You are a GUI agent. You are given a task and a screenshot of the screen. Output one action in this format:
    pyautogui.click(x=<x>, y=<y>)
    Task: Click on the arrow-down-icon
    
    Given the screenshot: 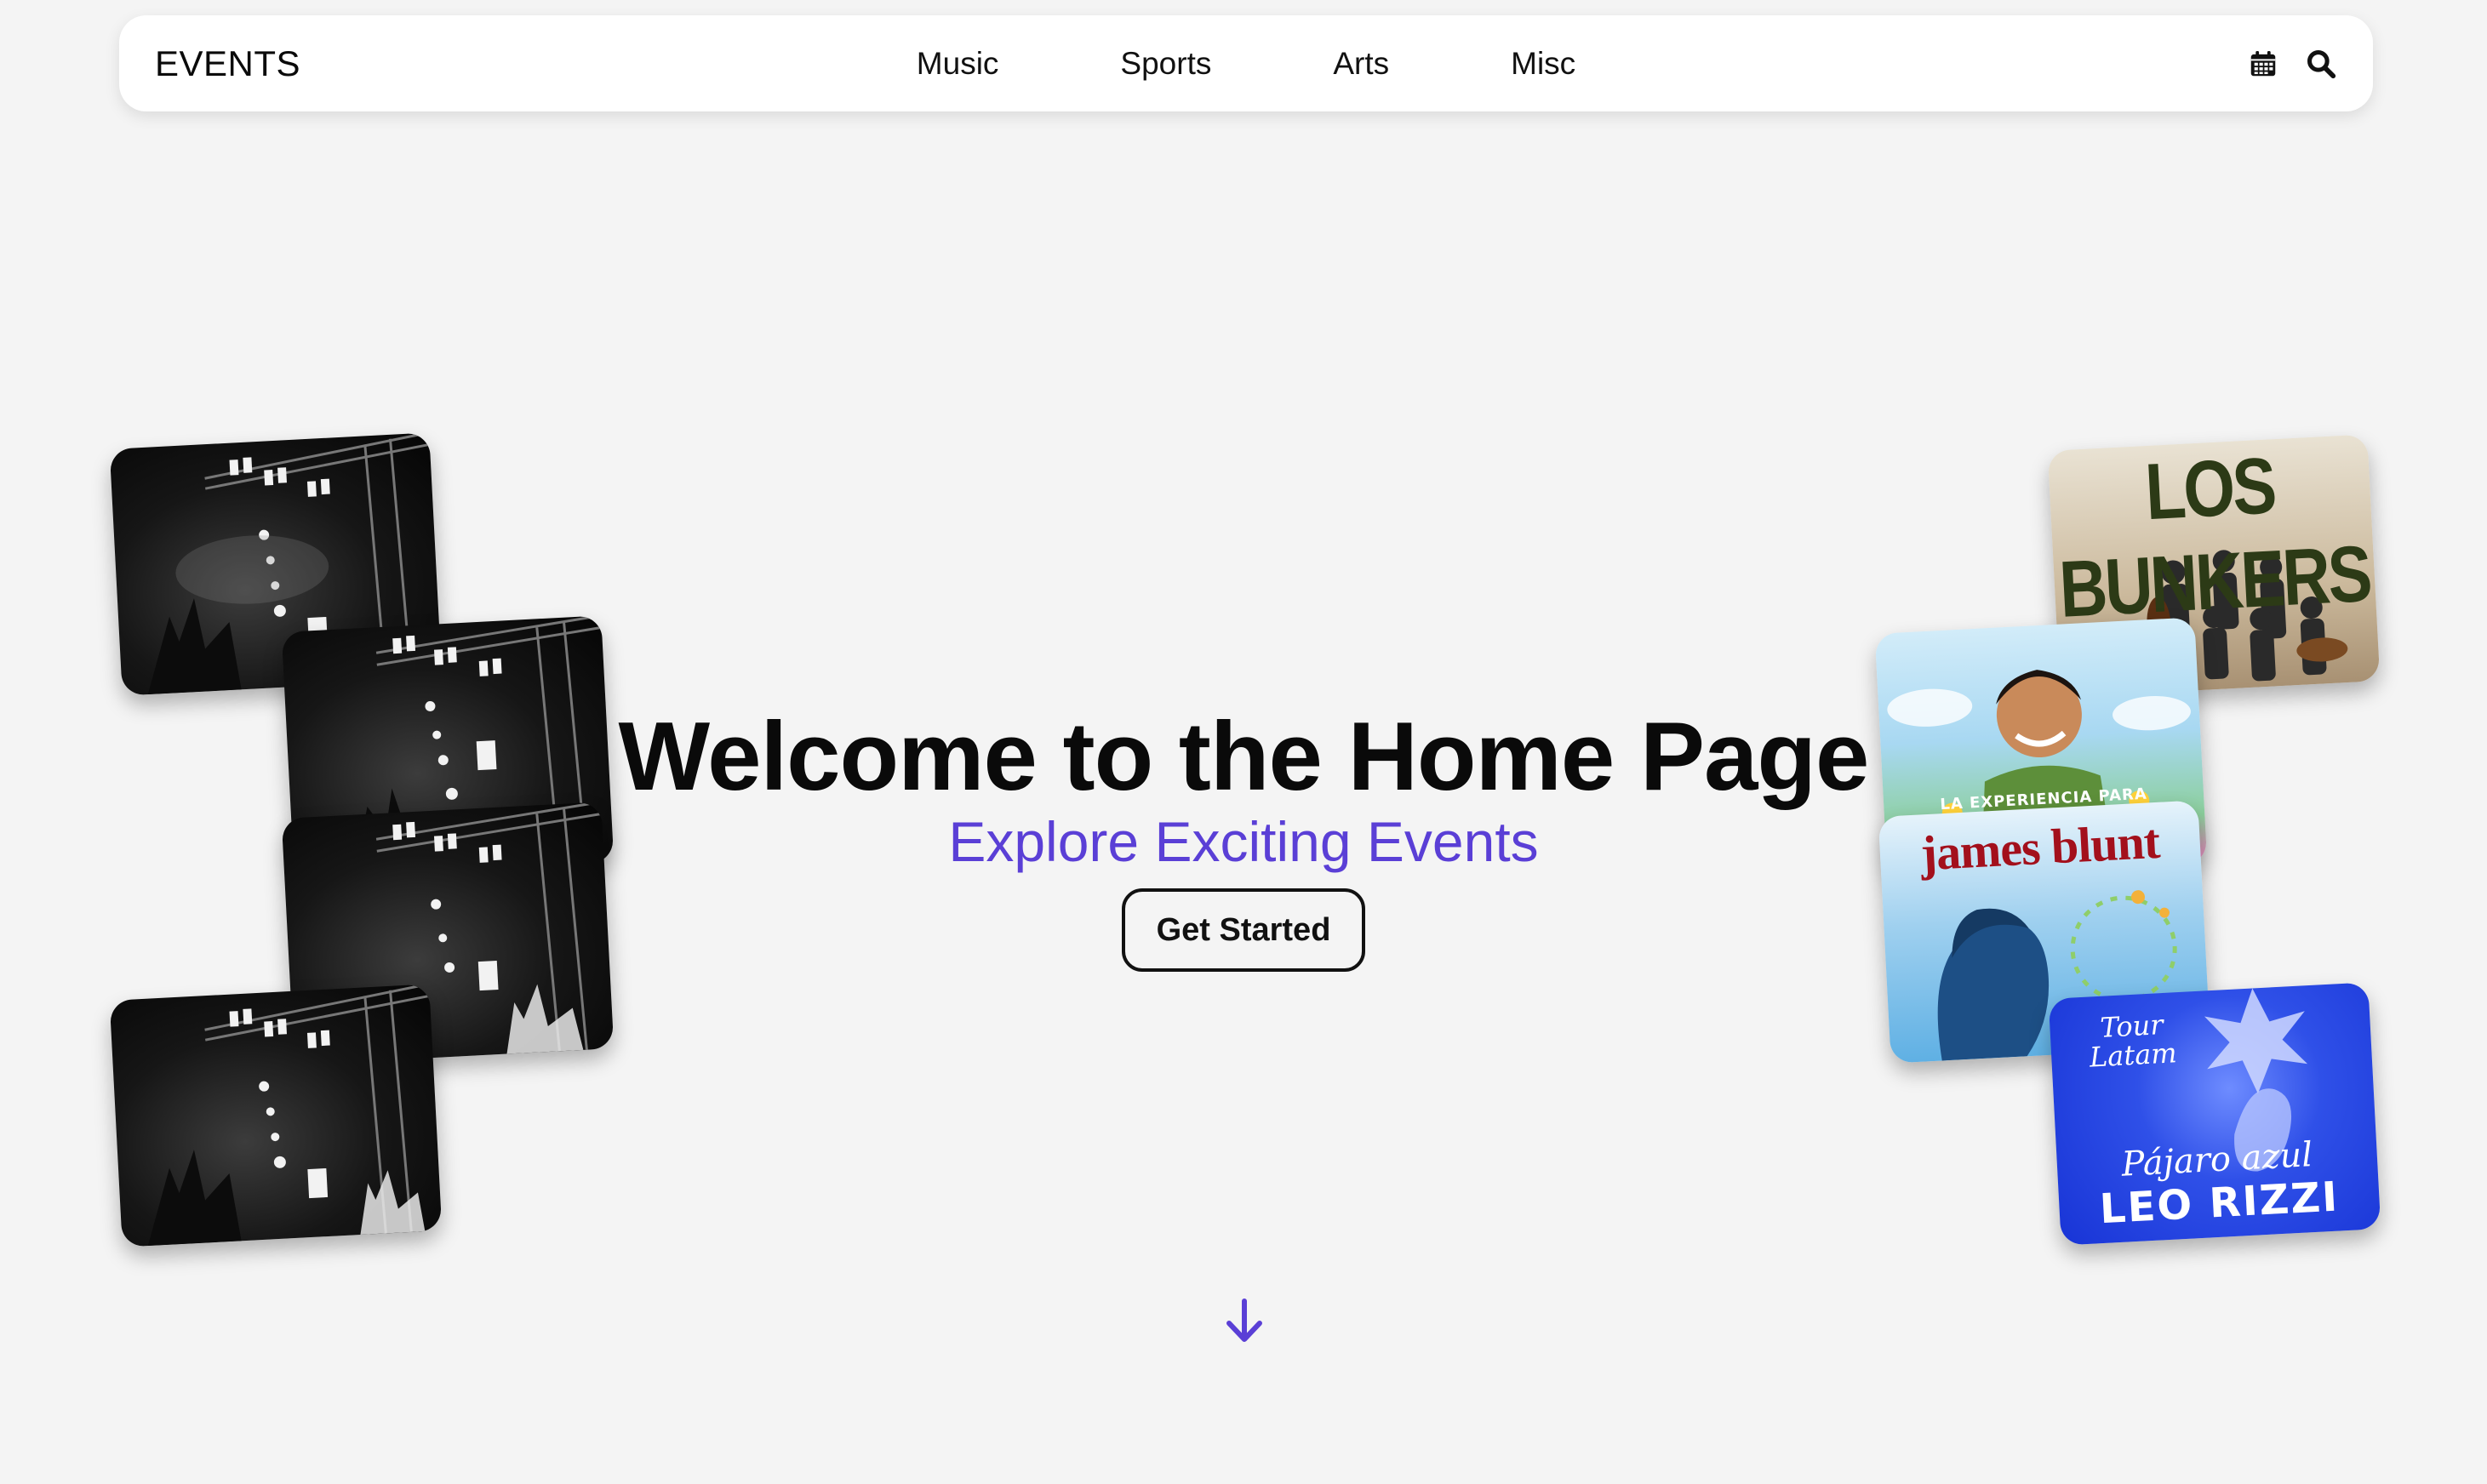 What is the action you would take?
    pyautogui.click(x=1244, y=1321)
    